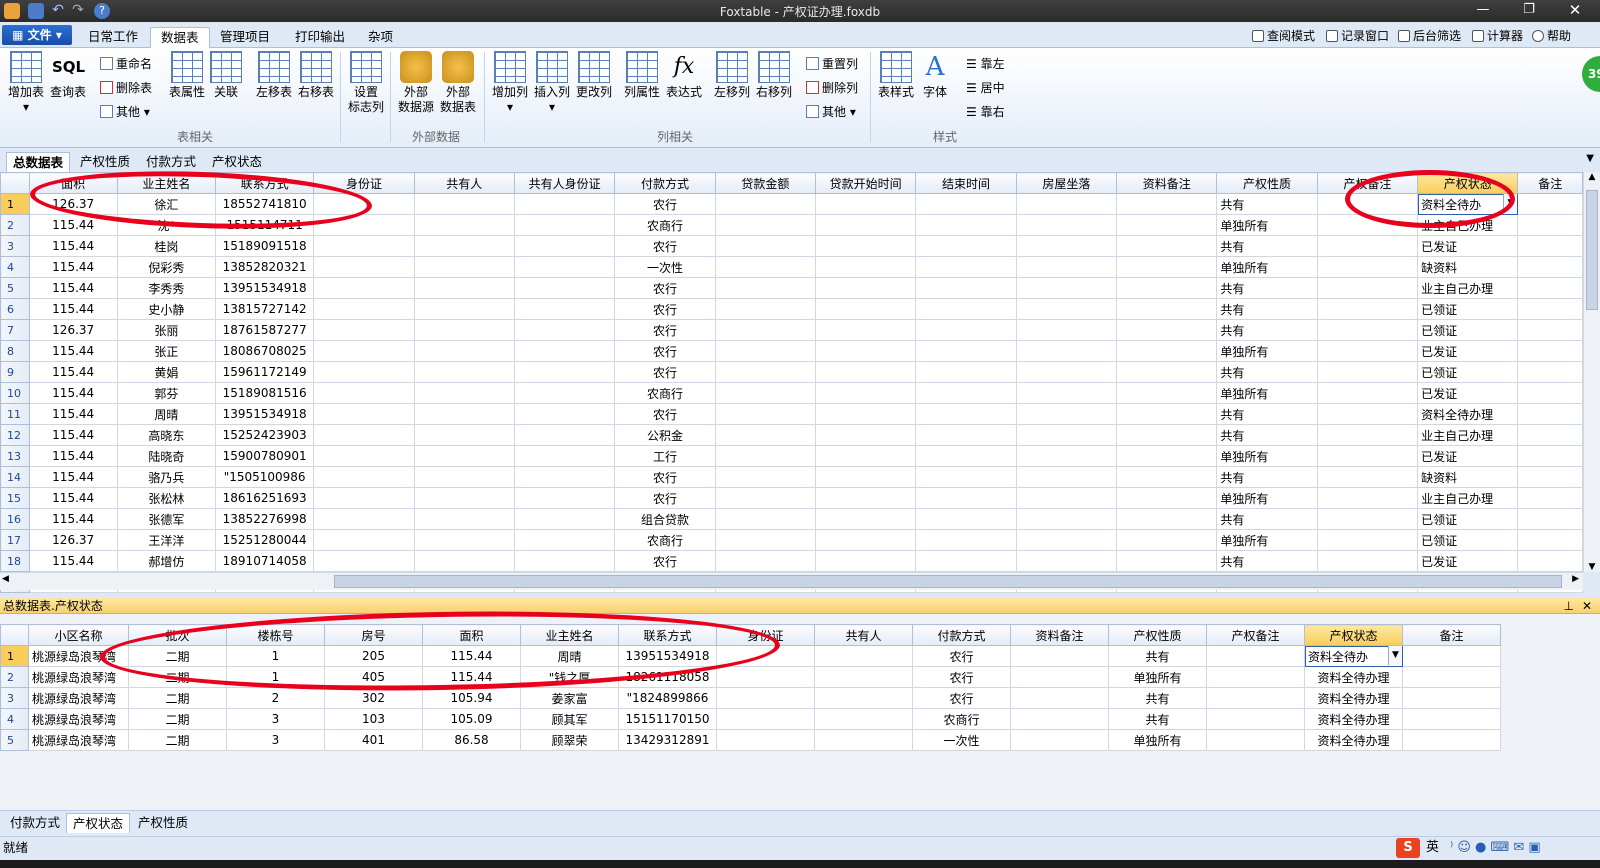  What do you see at coordinates (1529, 11) in the screenshot?
I see `restore-button: ❐` at bounding box center [1529, 11].